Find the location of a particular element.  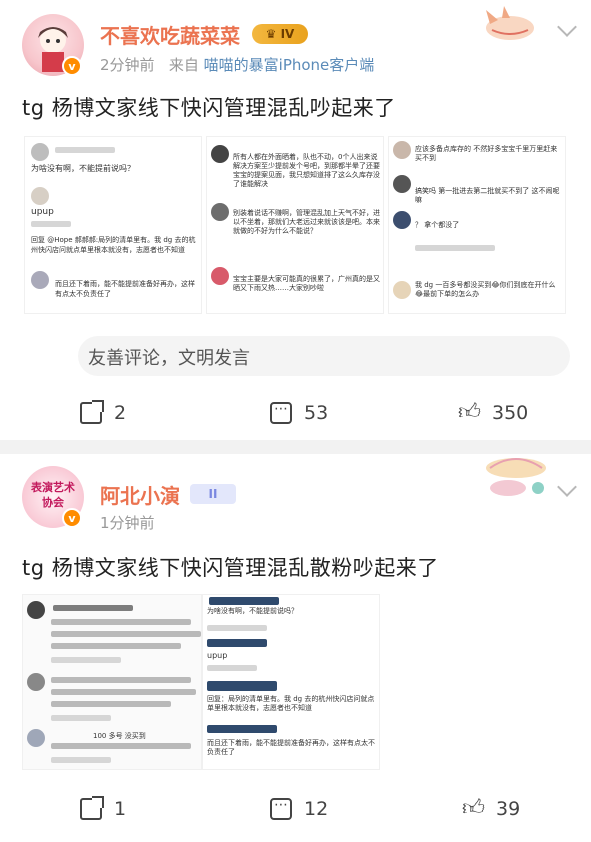

repost-count: 2 is located at coordinates (120, 413).